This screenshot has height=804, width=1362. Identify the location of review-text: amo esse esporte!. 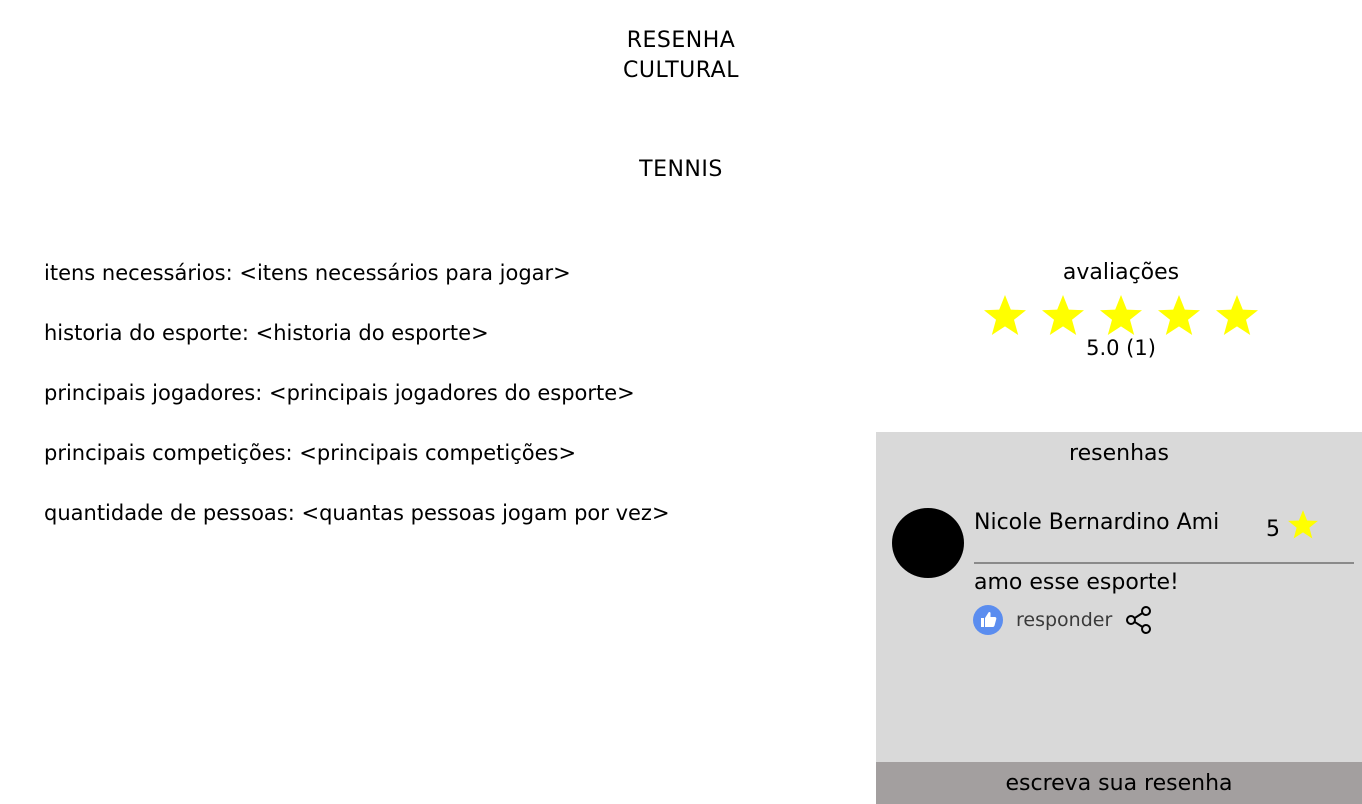
(1076, 582).